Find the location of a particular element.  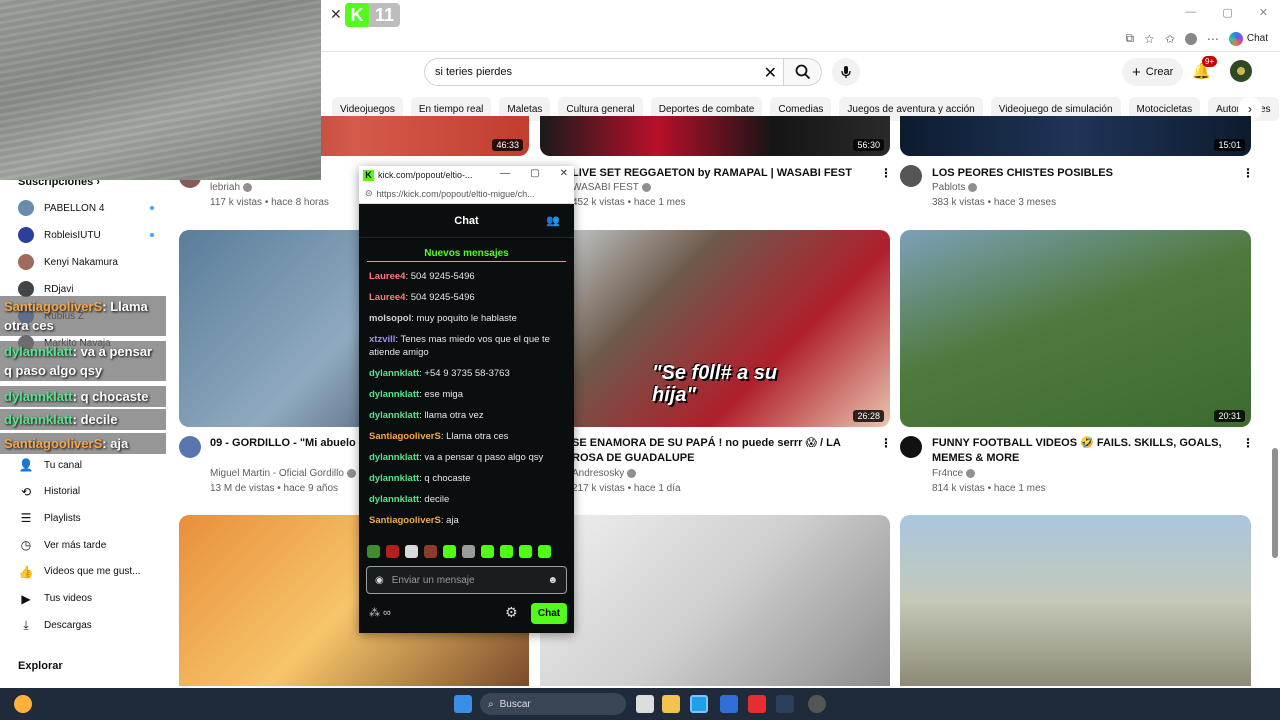

sidebar-item: 👤 Tu canal is located at coordinates (93, 465).